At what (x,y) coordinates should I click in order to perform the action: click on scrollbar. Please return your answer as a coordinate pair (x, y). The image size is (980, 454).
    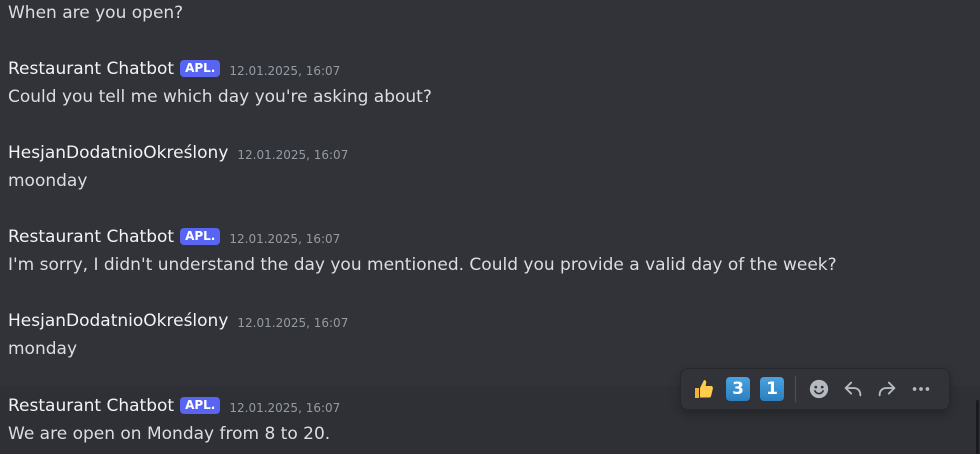
    Looking at the image, I should click on (977, 427).